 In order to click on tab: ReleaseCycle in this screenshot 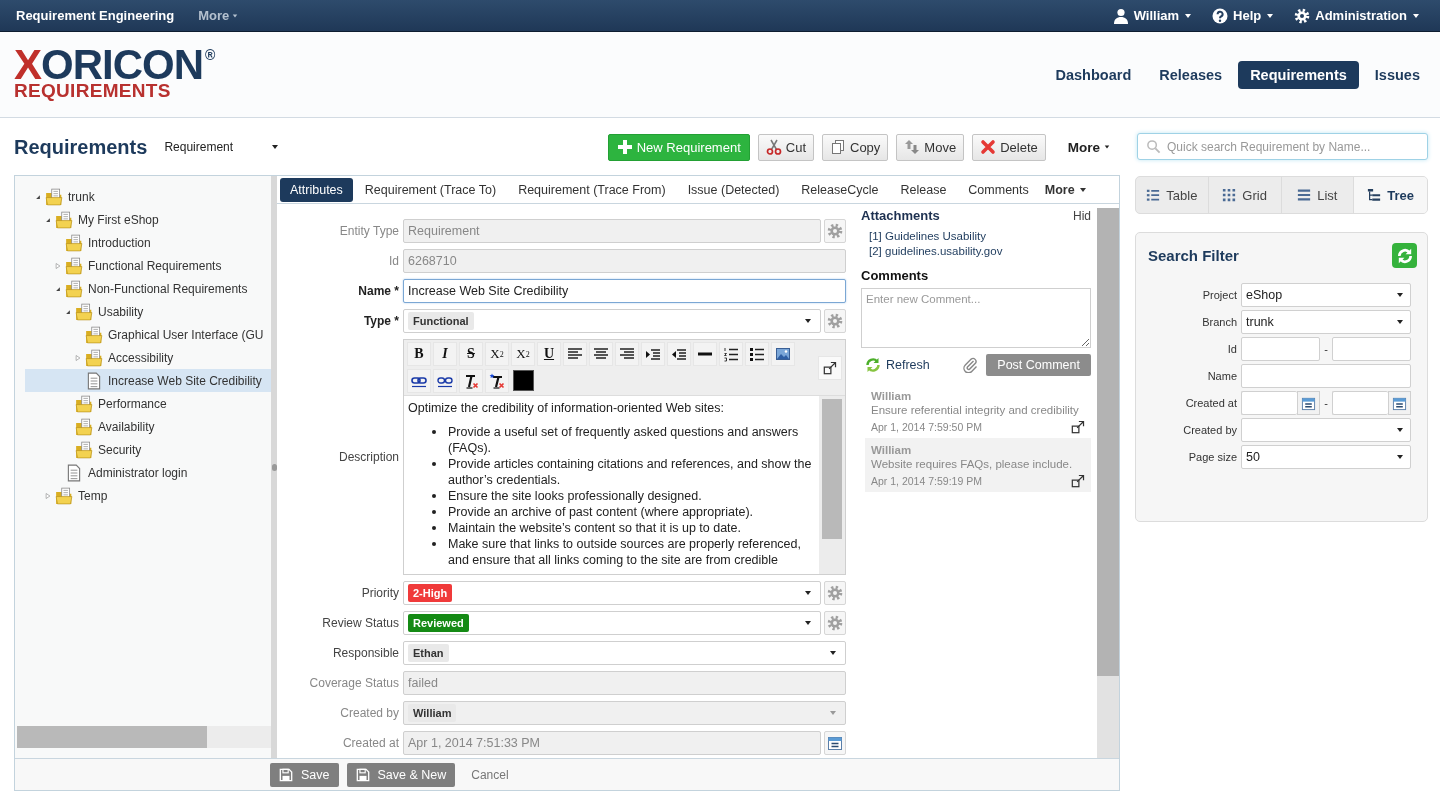, I will do `click(840, 189)`.